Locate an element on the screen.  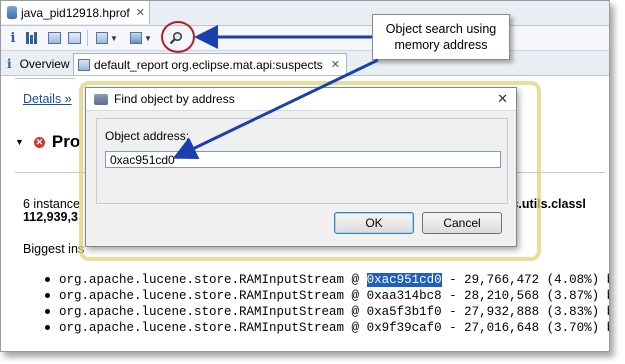
query-browser-icon is located at coordinates (136, 38).